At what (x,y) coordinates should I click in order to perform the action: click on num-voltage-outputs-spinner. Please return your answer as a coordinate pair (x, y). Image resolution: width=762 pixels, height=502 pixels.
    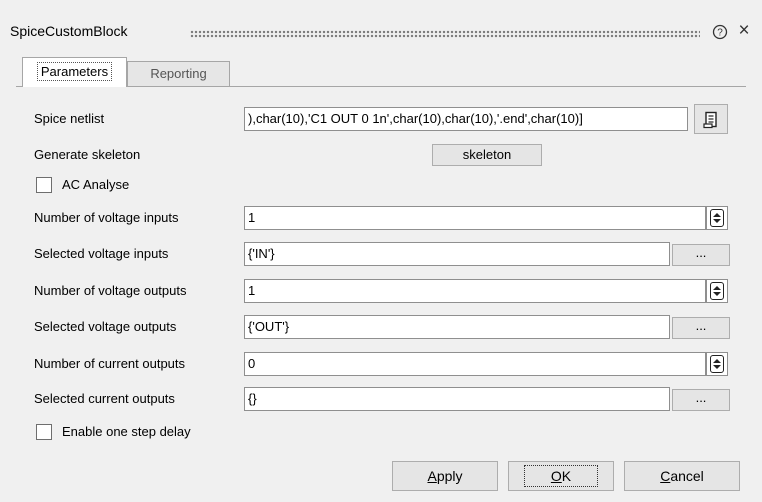
    Looking at the image, I should click on (717, 291).